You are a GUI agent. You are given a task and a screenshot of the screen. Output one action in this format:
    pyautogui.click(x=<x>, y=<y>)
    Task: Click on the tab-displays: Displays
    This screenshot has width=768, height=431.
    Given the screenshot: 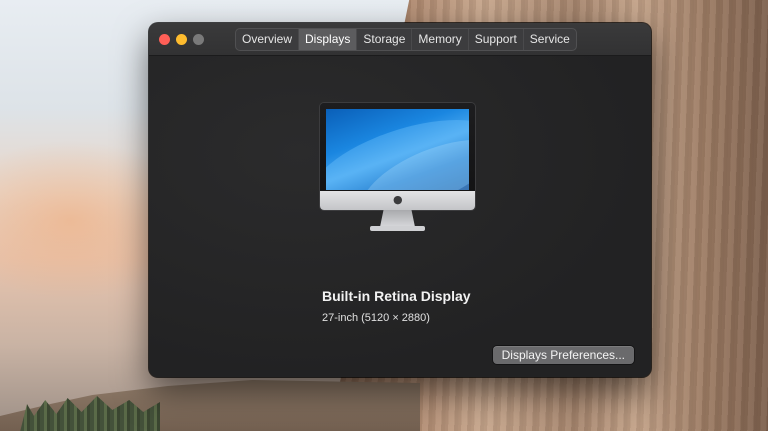 What is the action you would take?
    pyautogui.click(x=328, y=39)
    